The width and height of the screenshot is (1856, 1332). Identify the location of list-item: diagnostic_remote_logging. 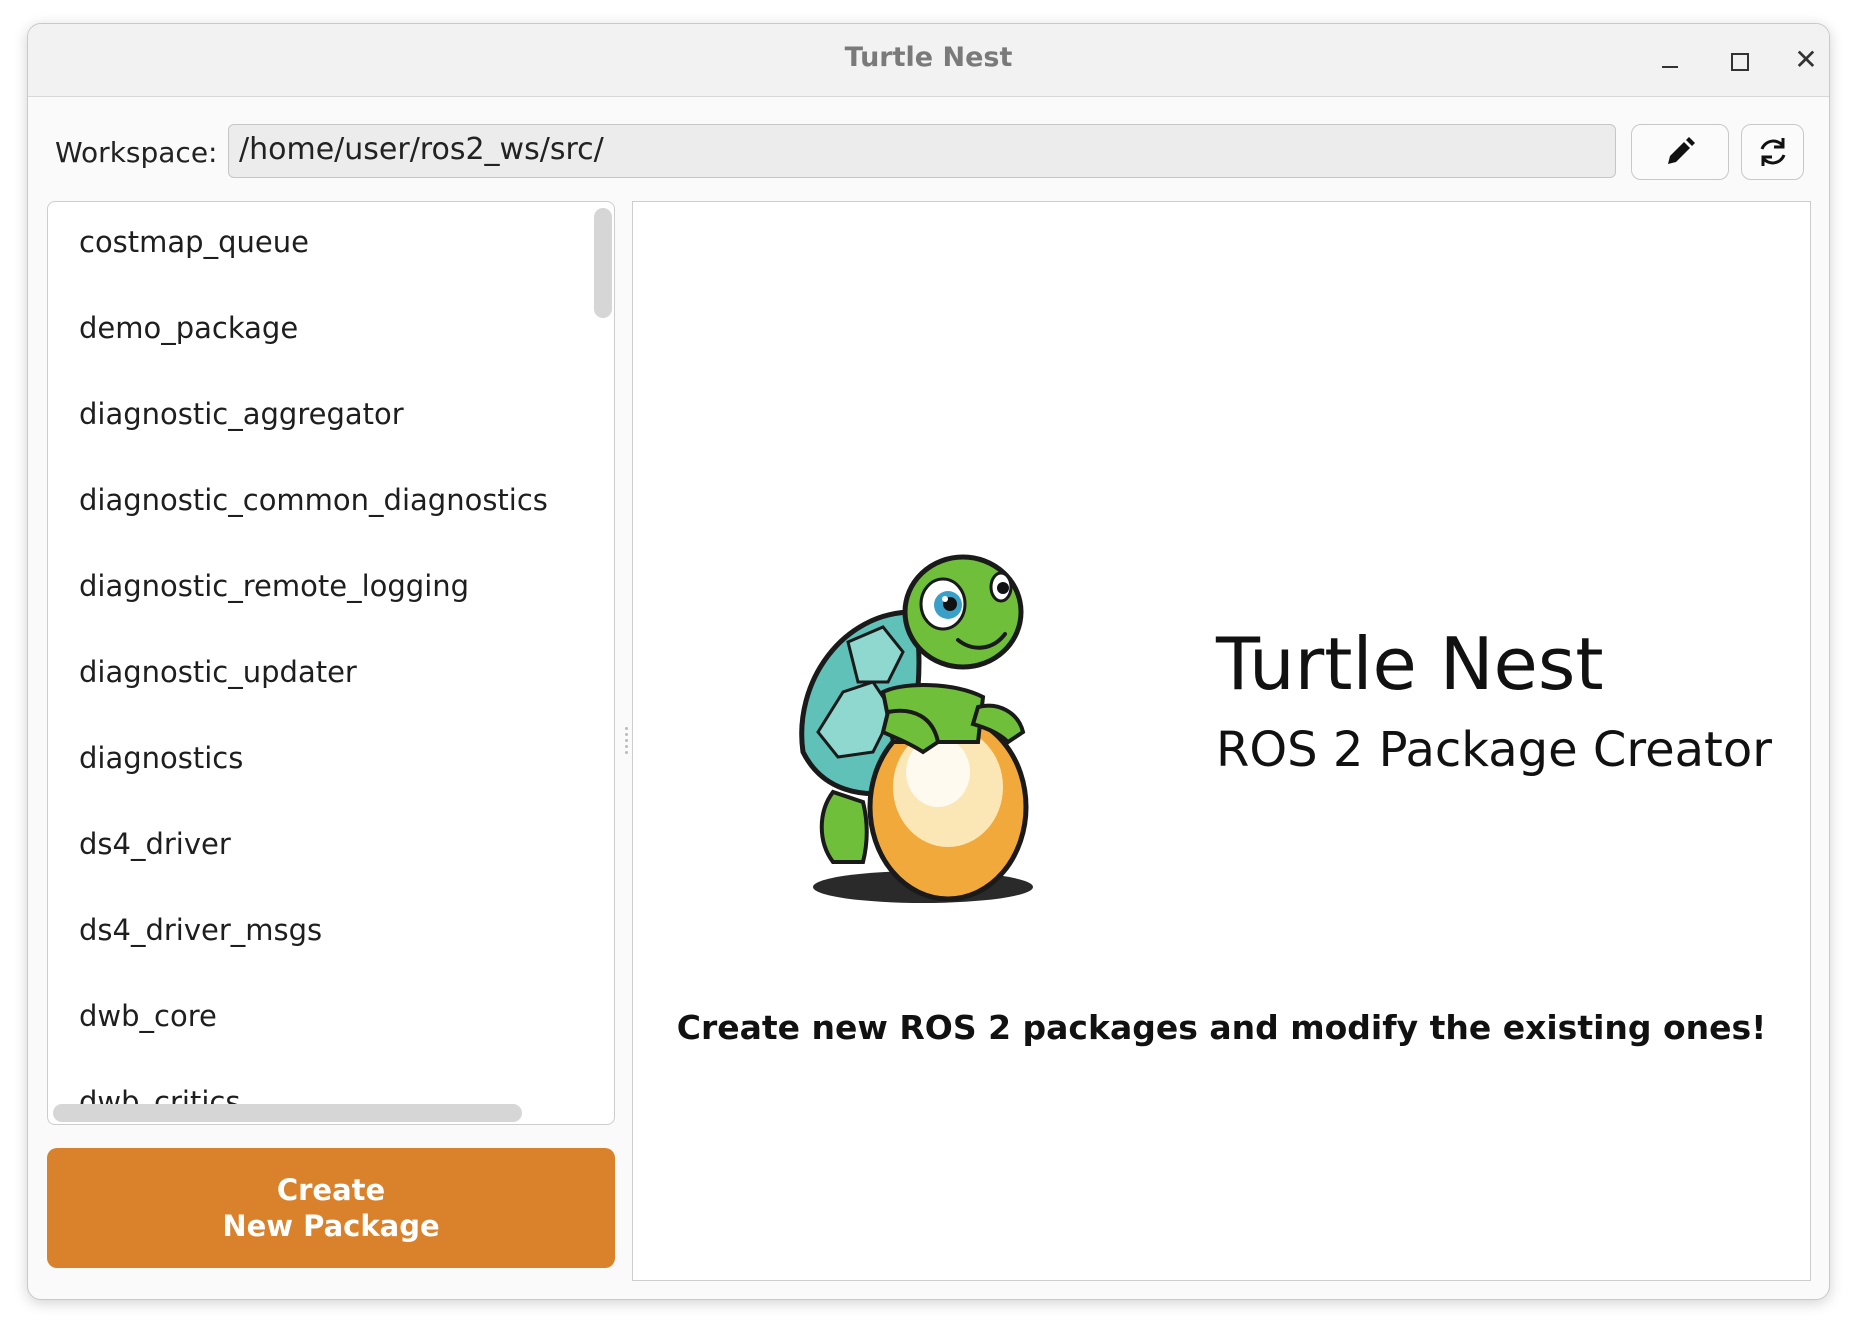
(274, 586).